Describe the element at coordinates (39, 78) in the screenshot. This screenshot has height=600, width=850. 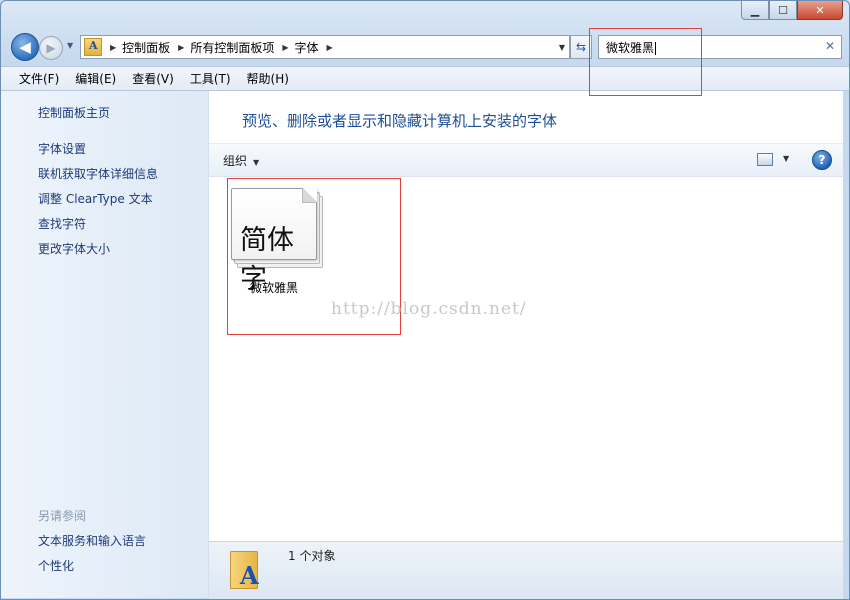
I see `menu-file: 文件(F)` at that location.